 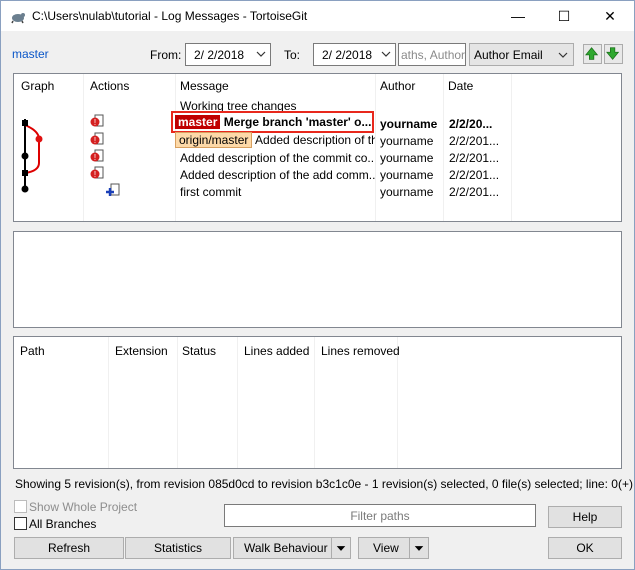 What do you see at coordinates (386, 548) in the screenshot?
I see `view-label: View` at bounding box center [386, 548].